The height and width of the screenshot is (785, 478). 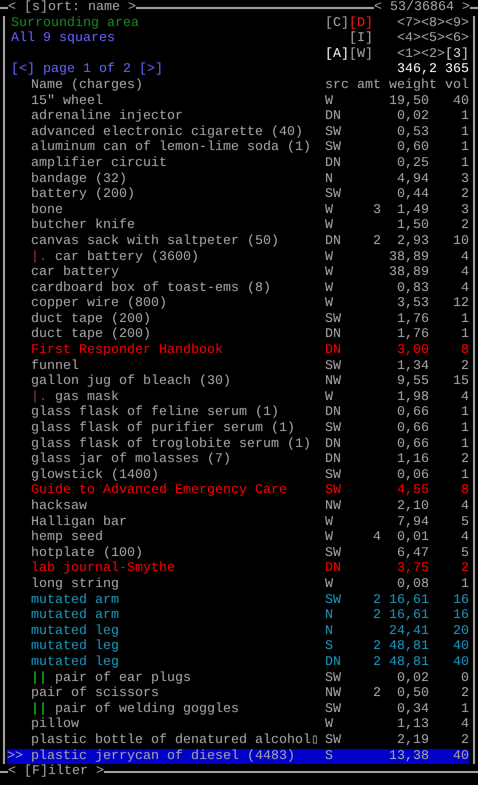 What do you see at coordinates (55, 724) in the screenshot?
I see `item-name: pillow` at bounding box center [55, 724].